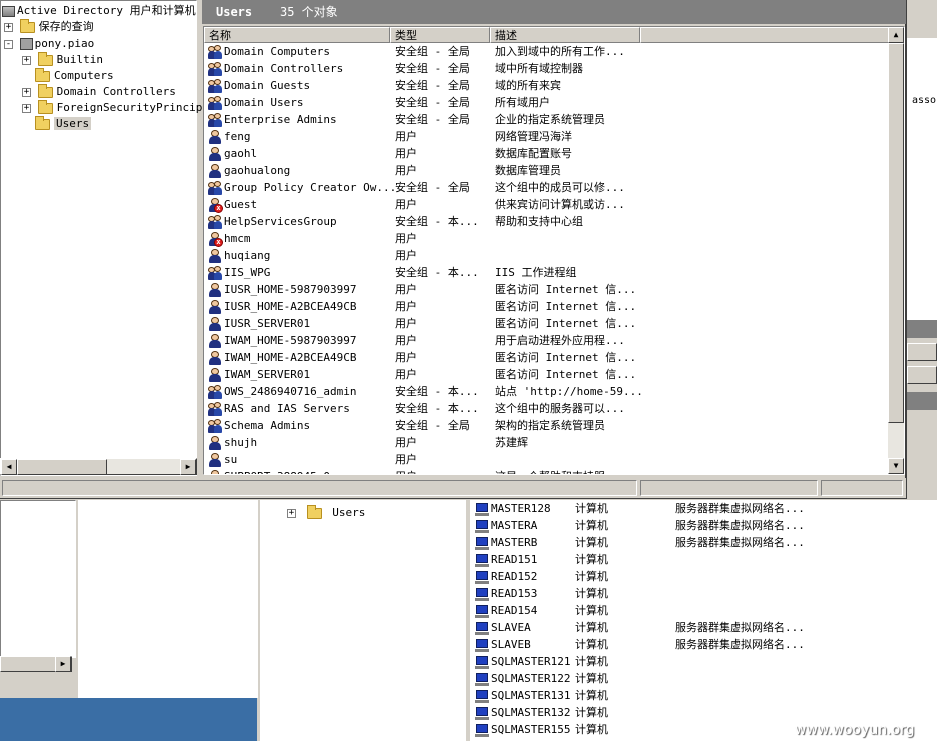  I want to click on tree-item: + 保存的查询, so click(49, 26).